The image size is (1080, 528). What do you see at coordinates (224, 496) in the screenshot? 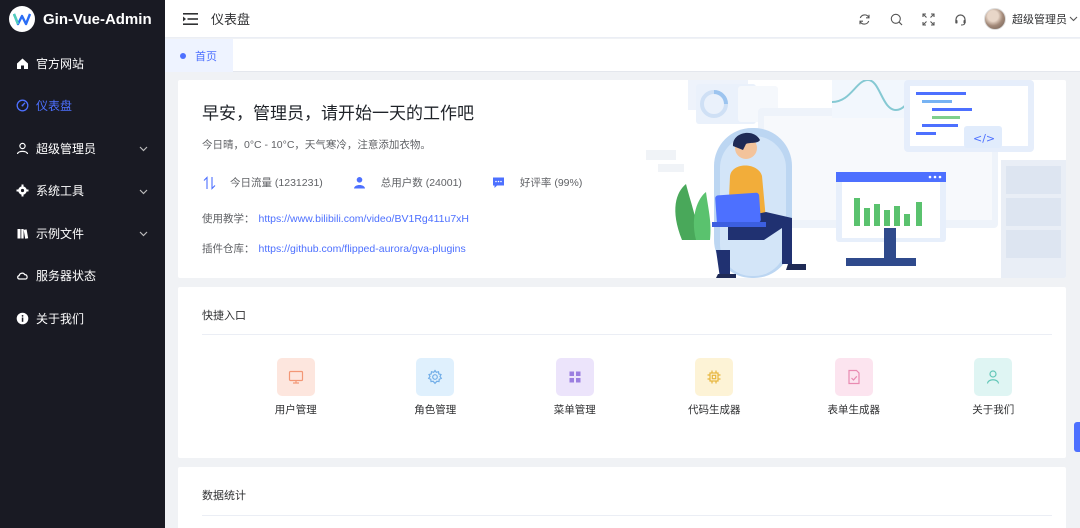
I see `data-statistics-title: 数据统计` at bounding box center [224, 496].